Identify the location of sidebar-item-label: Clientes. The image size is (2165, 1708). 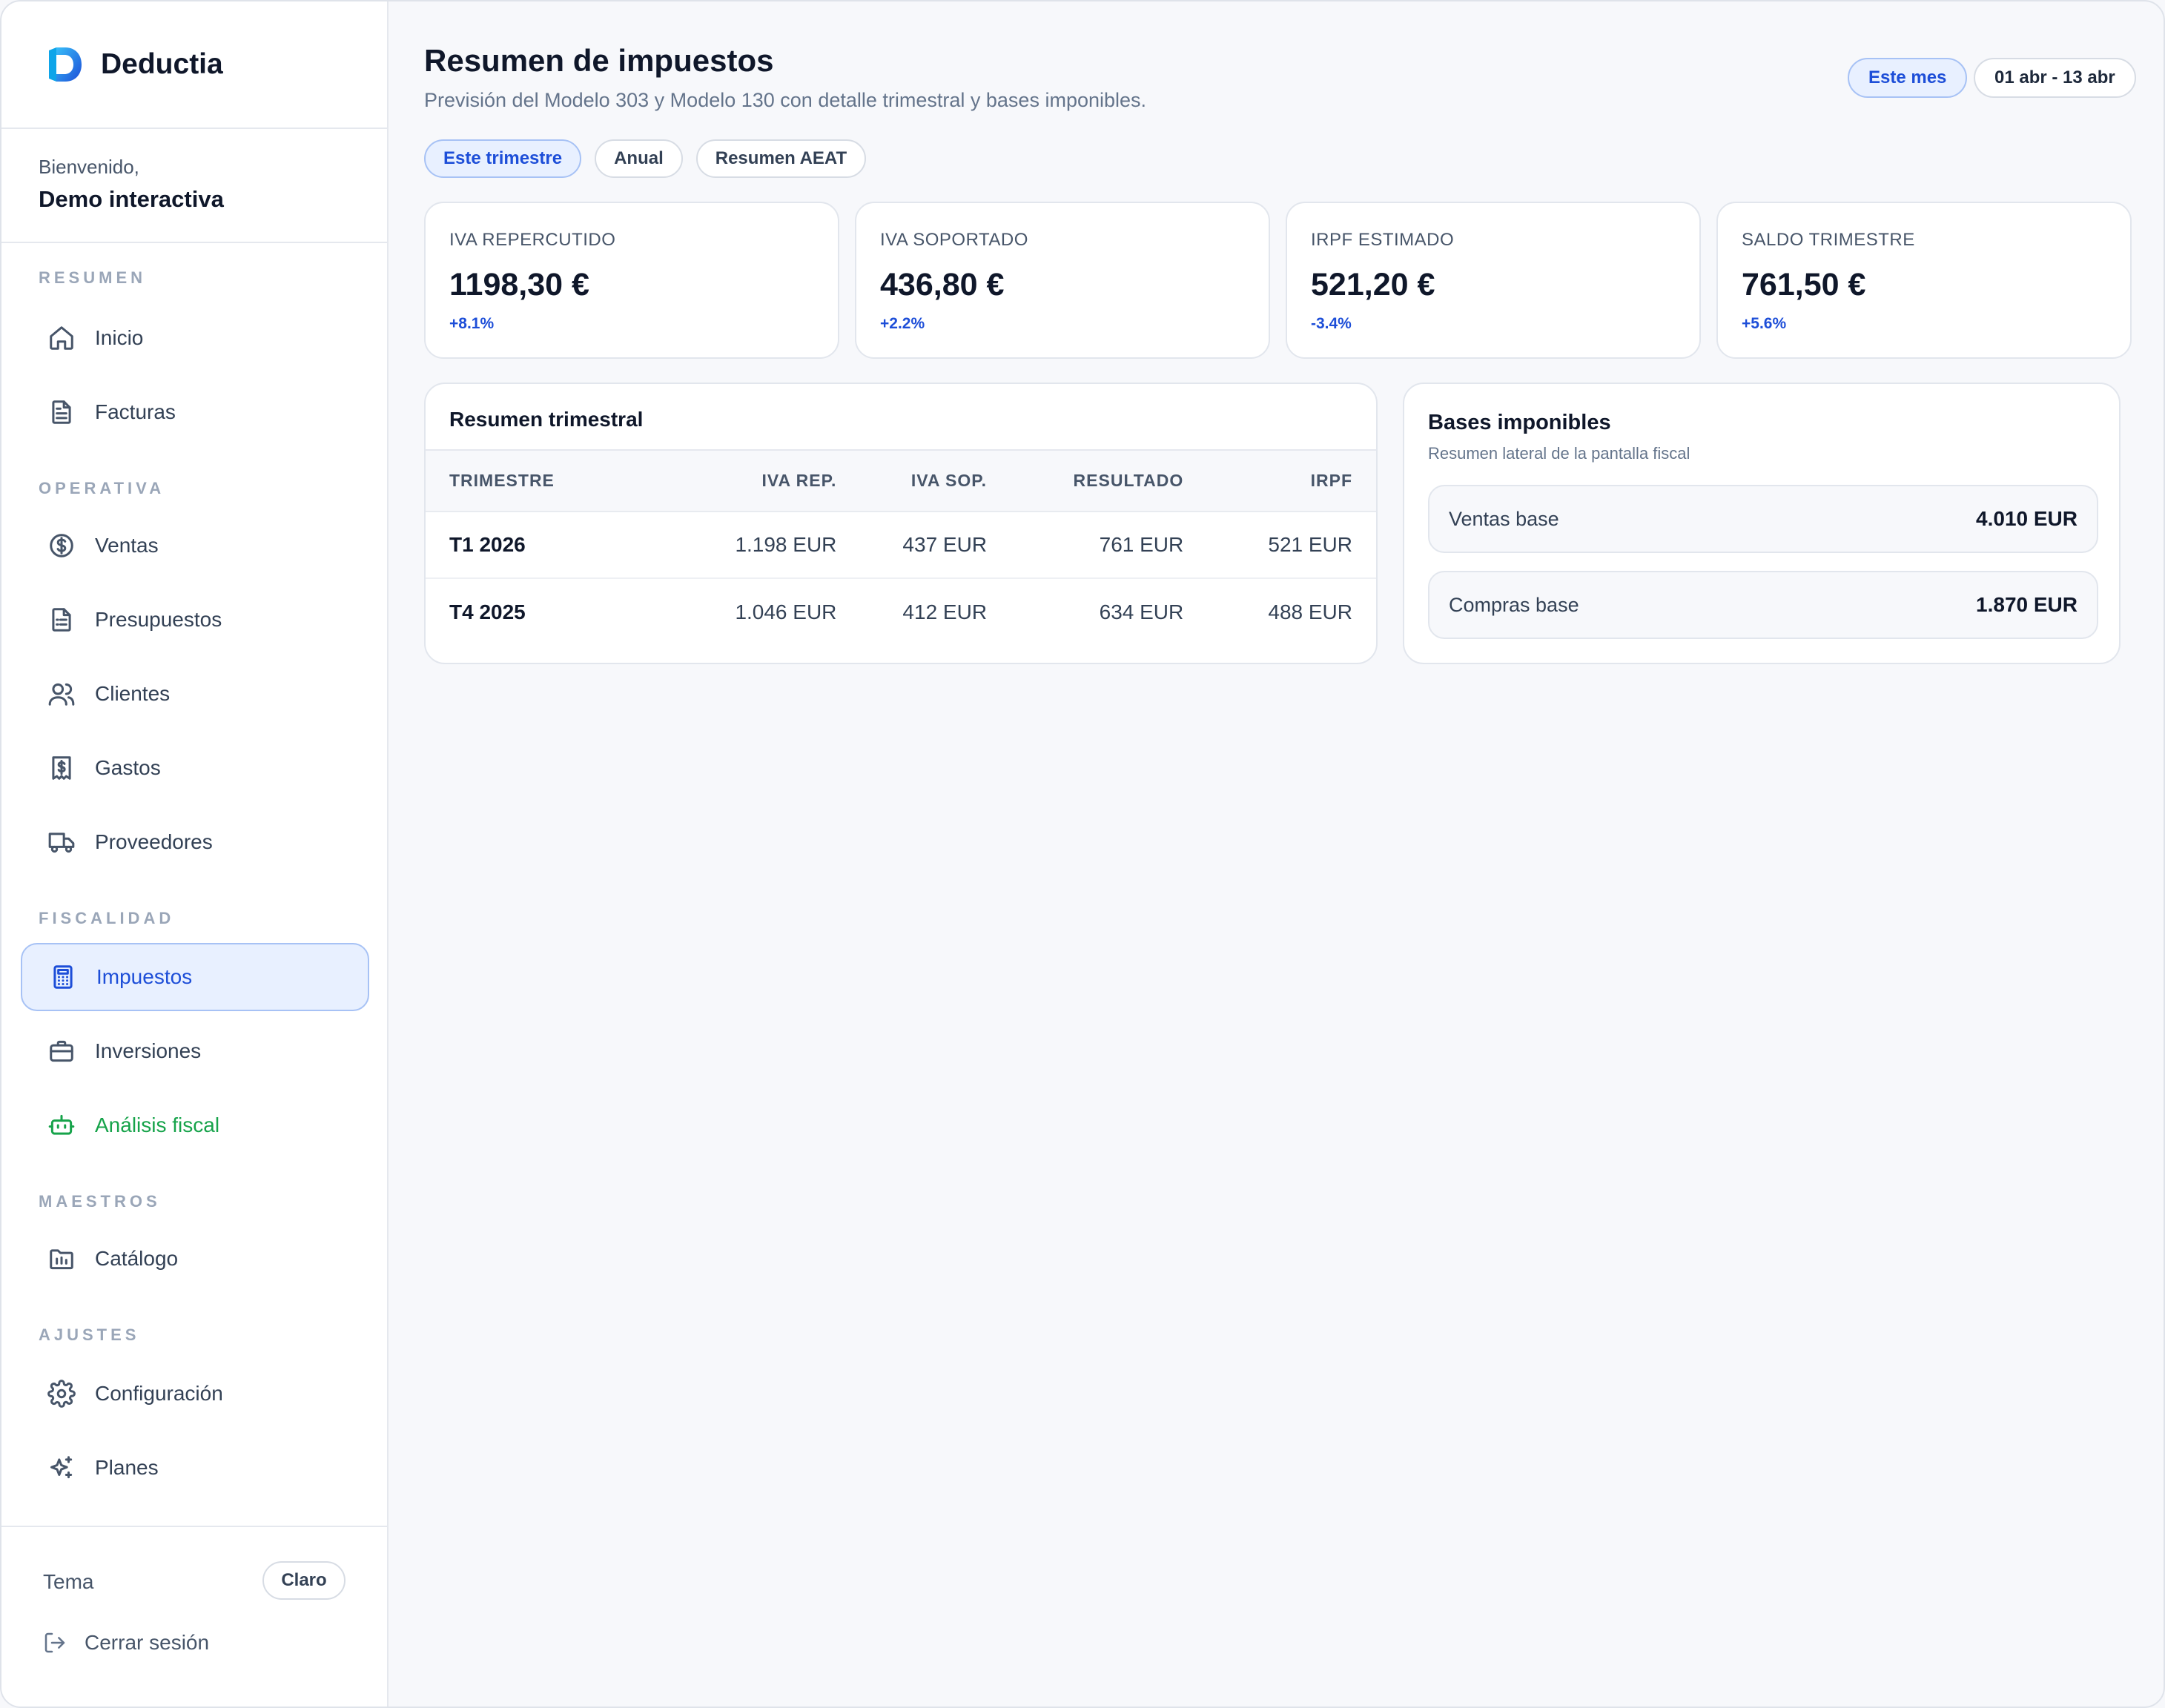
(133, 693).